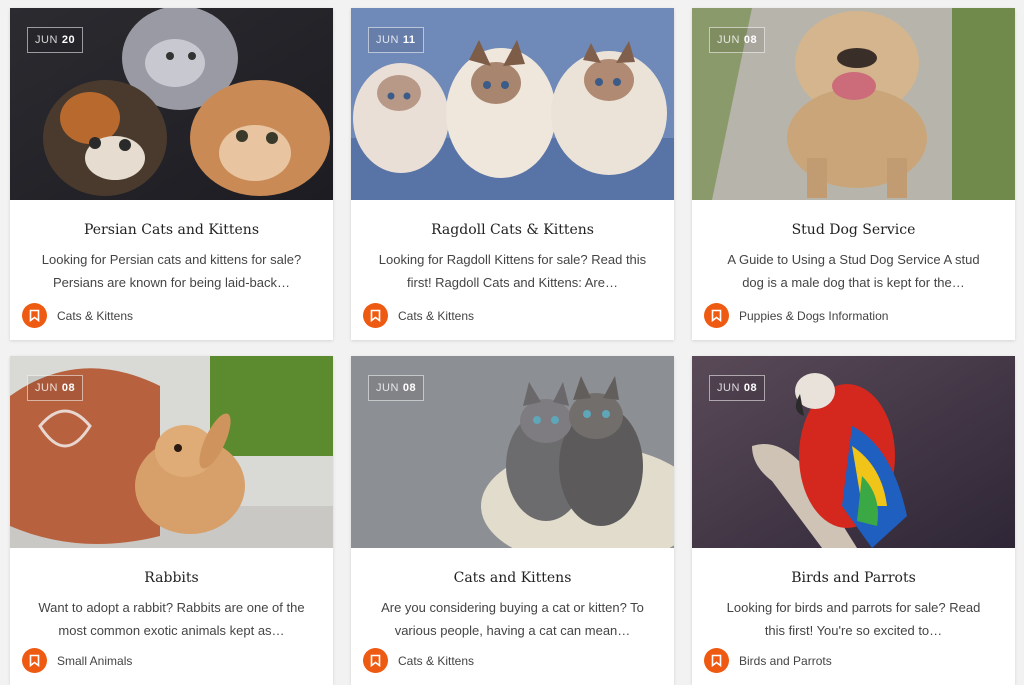  Describe the element at coordinates (409, 40) in the screenshot. I see `date-day: 11` at that location.